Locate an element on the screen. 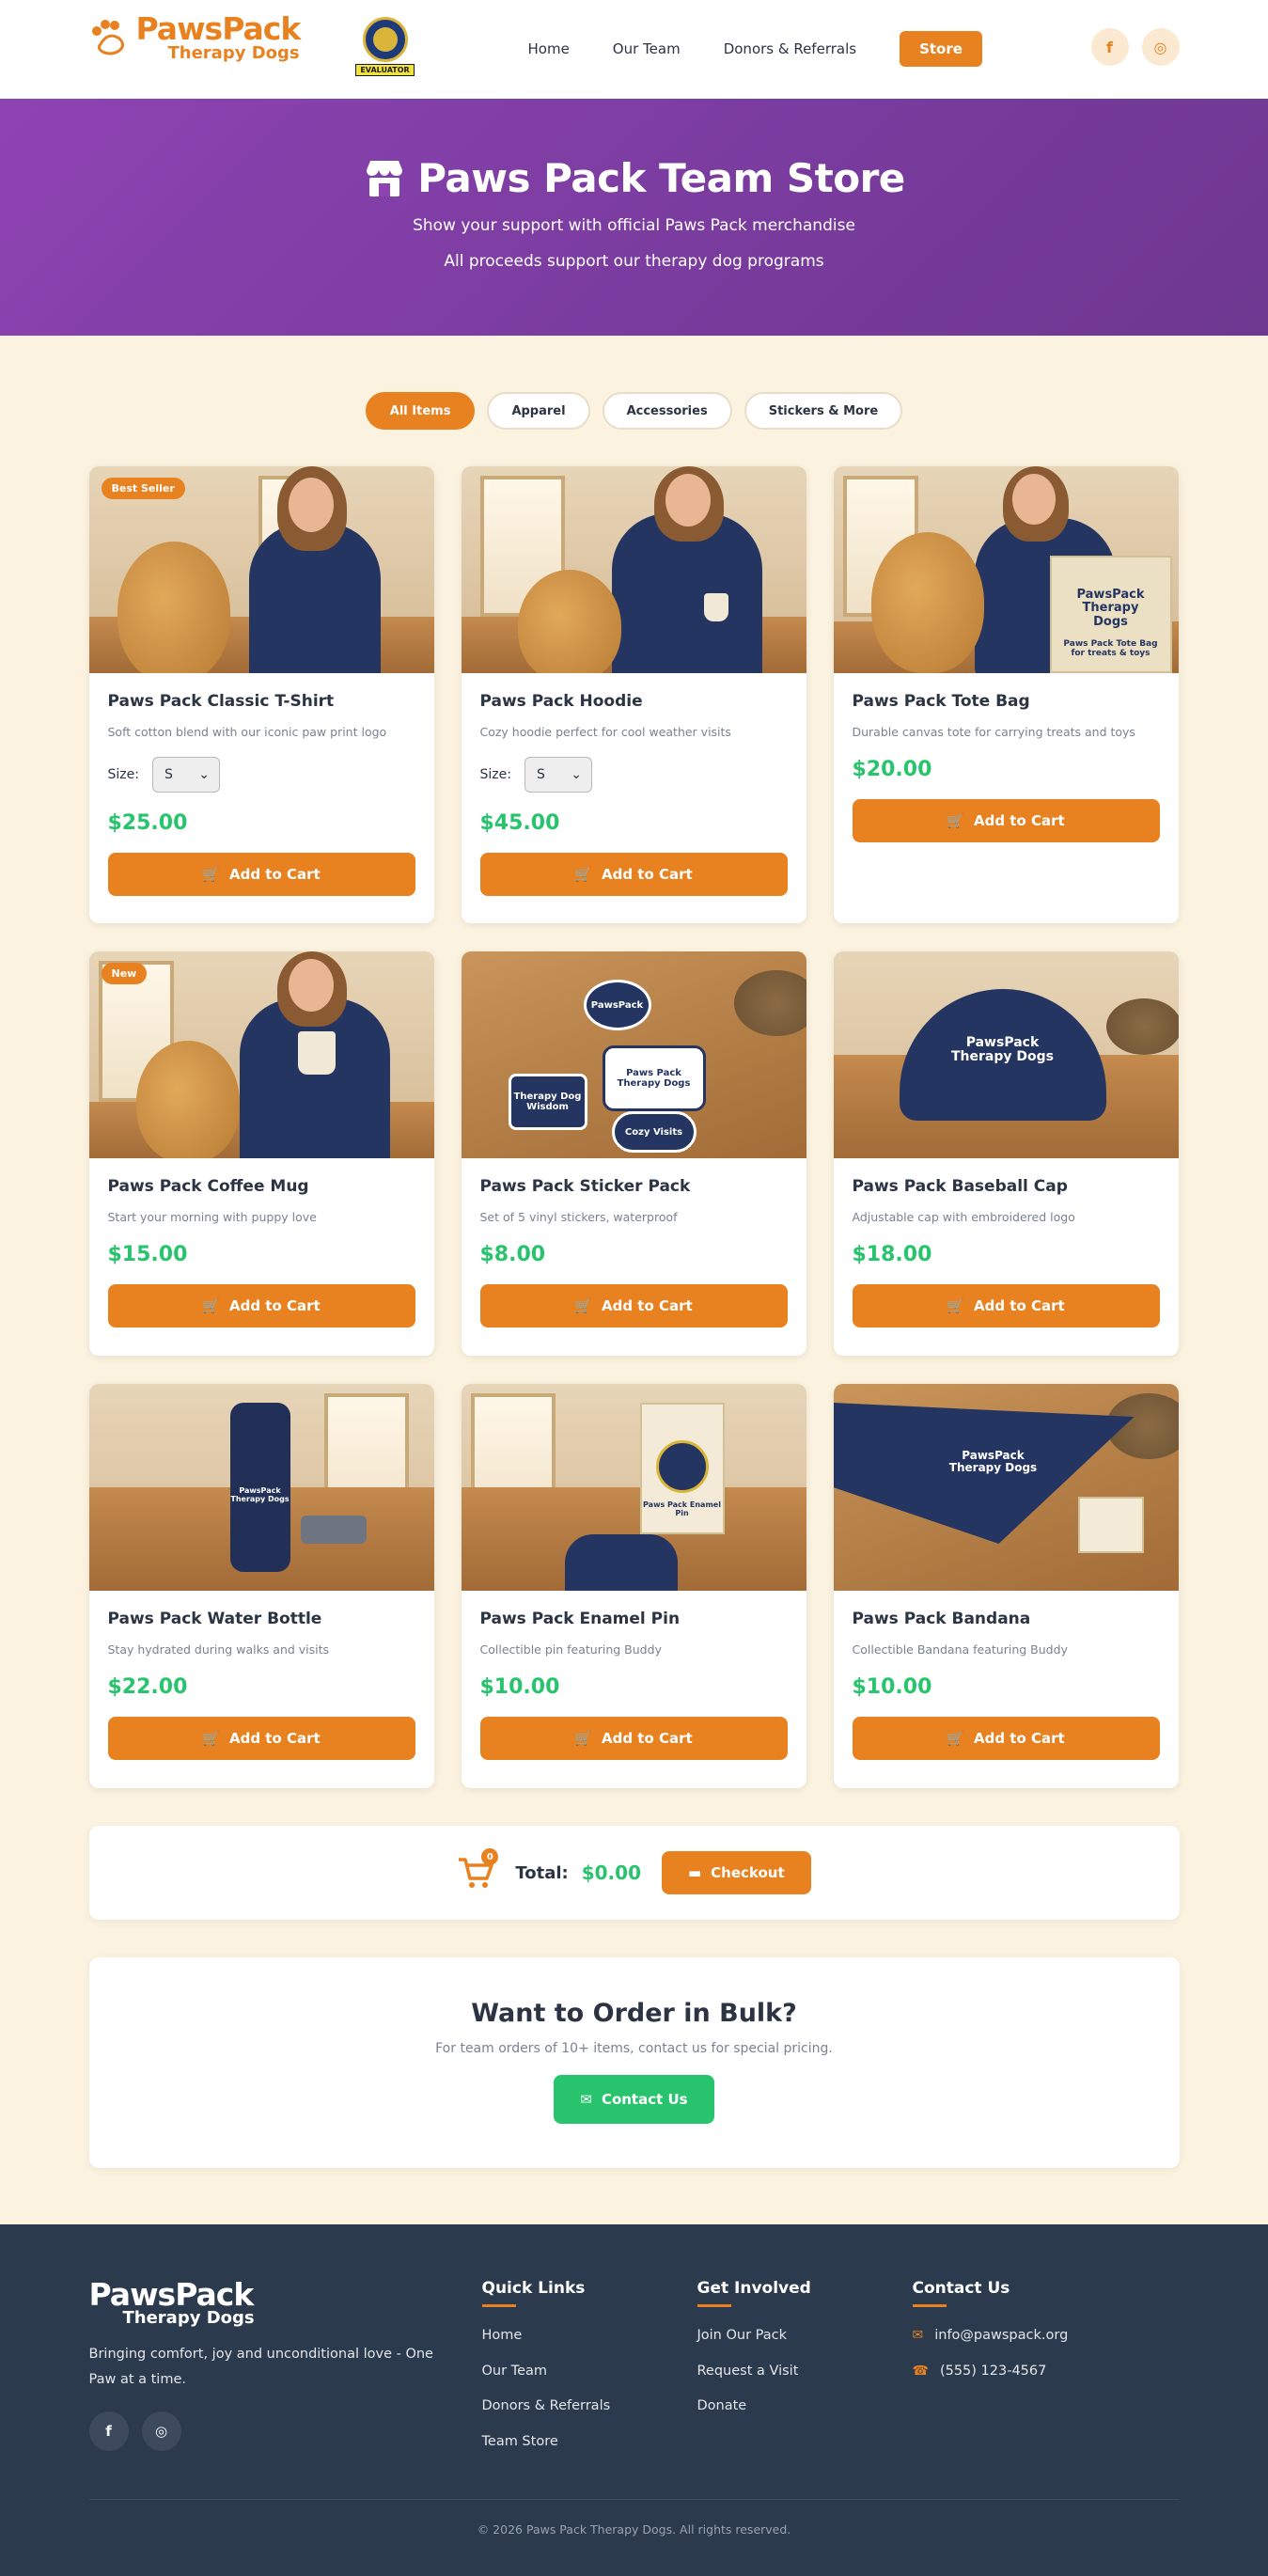  filter-accessories: Accessories is located at coordinates (667, 411).